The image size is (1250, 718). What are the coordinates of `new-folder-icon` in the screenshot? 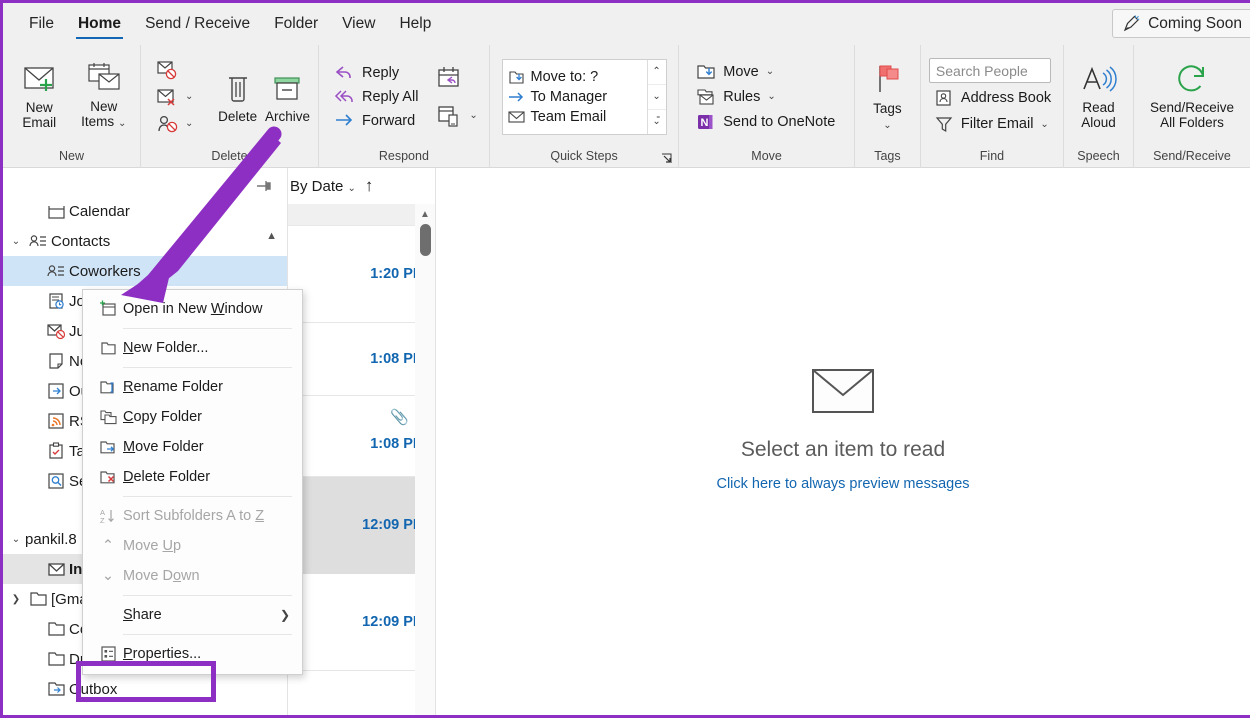 It's located at (108, 348).